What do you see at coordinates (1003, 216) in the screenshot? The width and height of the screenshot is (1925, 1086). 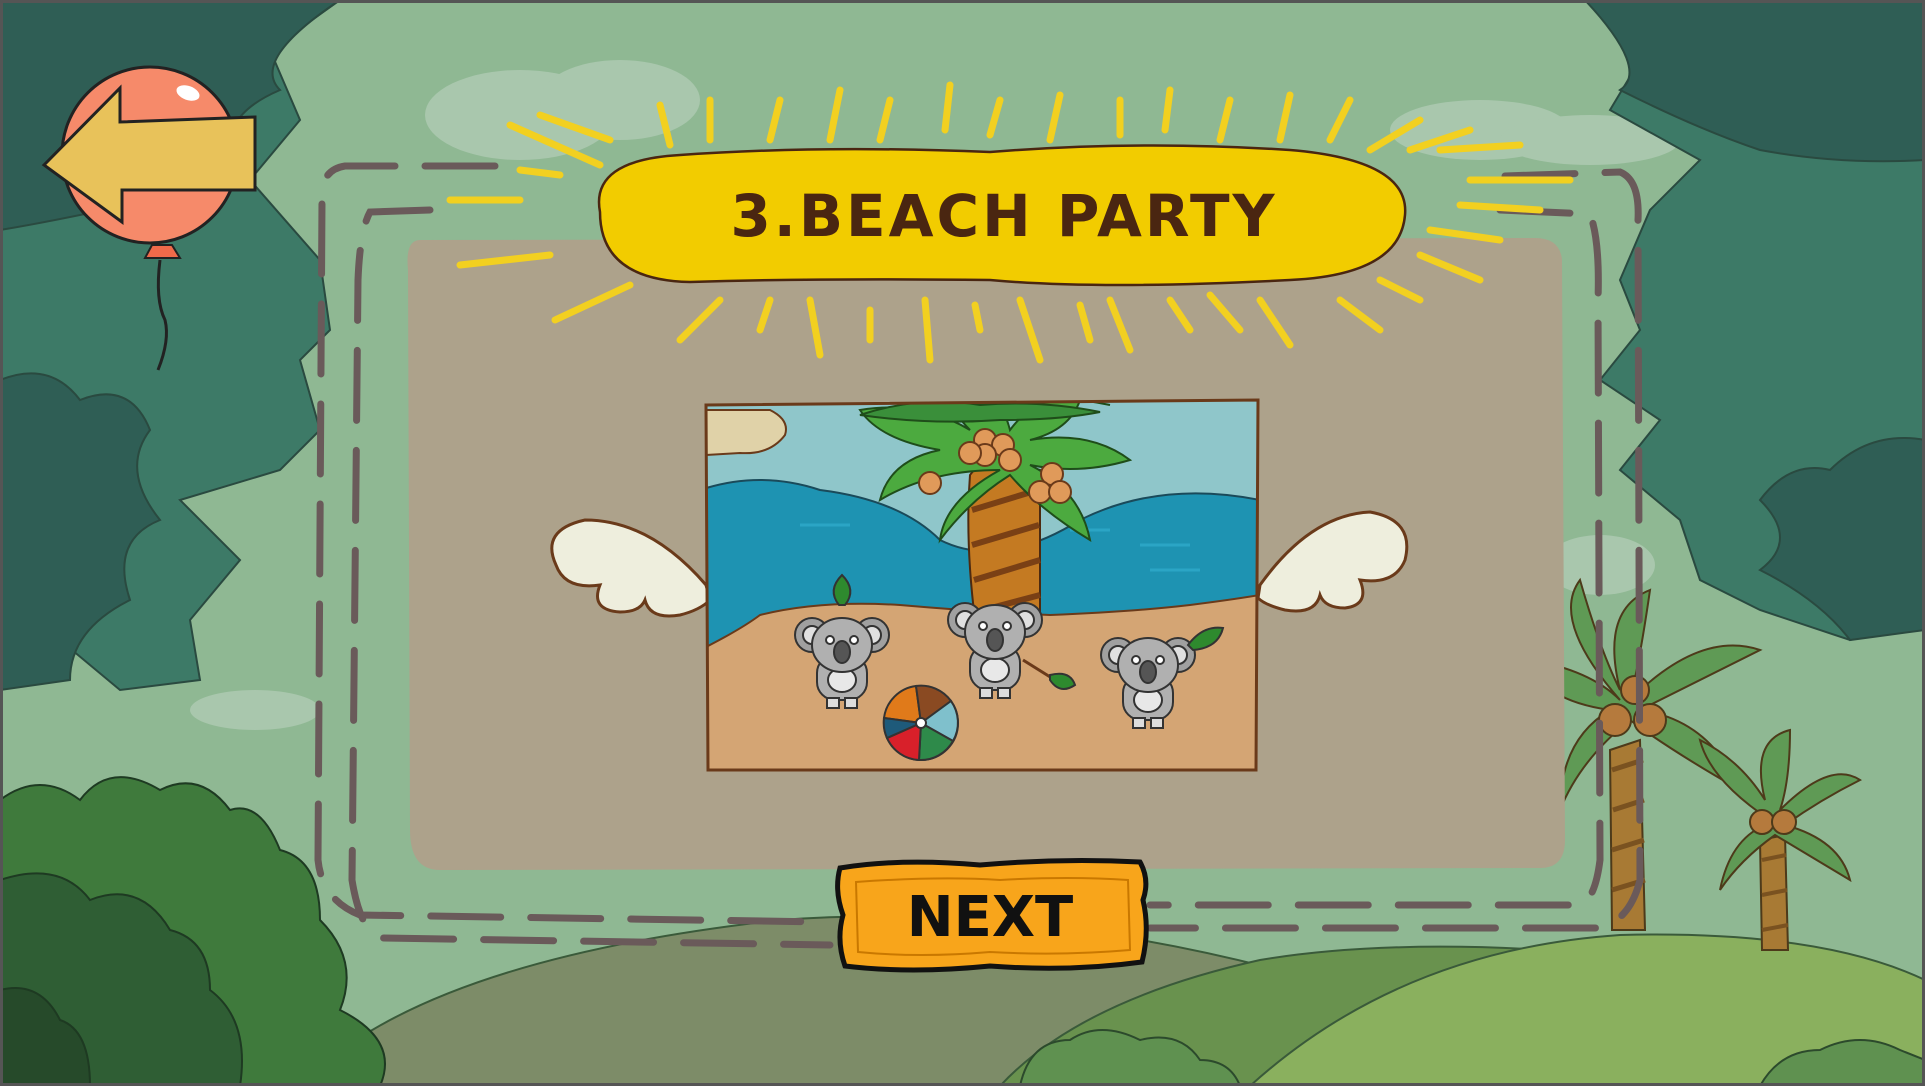 I see `level-title: 3.BEACH PARTY` at bounding box center [1003, 216].